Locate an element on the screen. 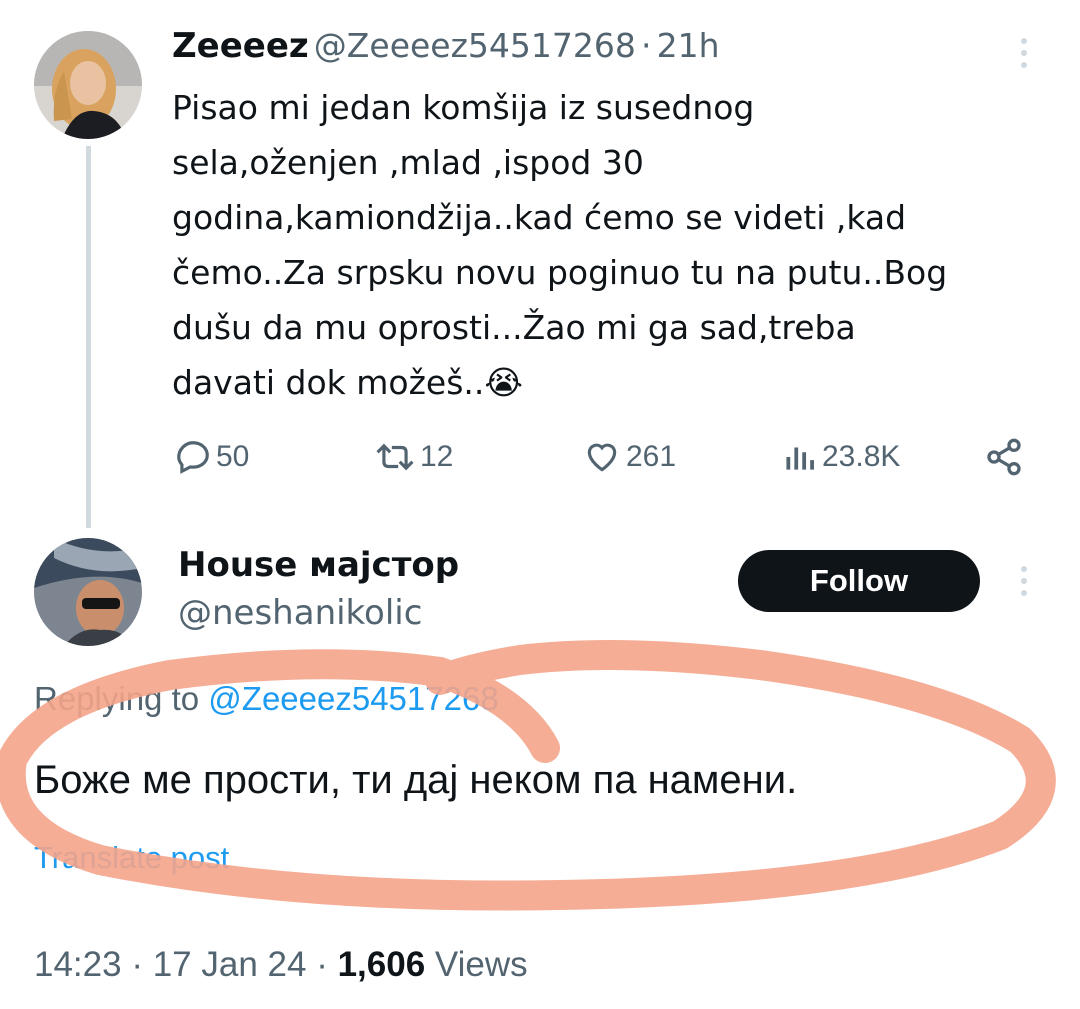  original-author-handle: @Zeeeez54517268 is located at coordinates (475, 45).